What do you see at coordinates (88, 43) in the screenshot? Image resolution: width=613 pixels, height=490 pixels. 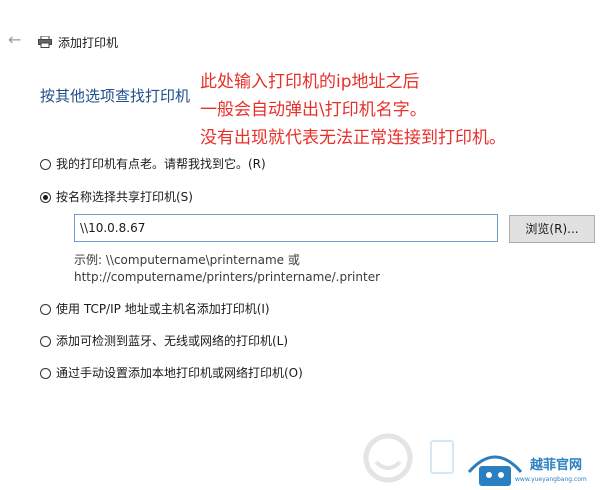 I see `window-title: 添加打印机` at bounding box center [88, 43].